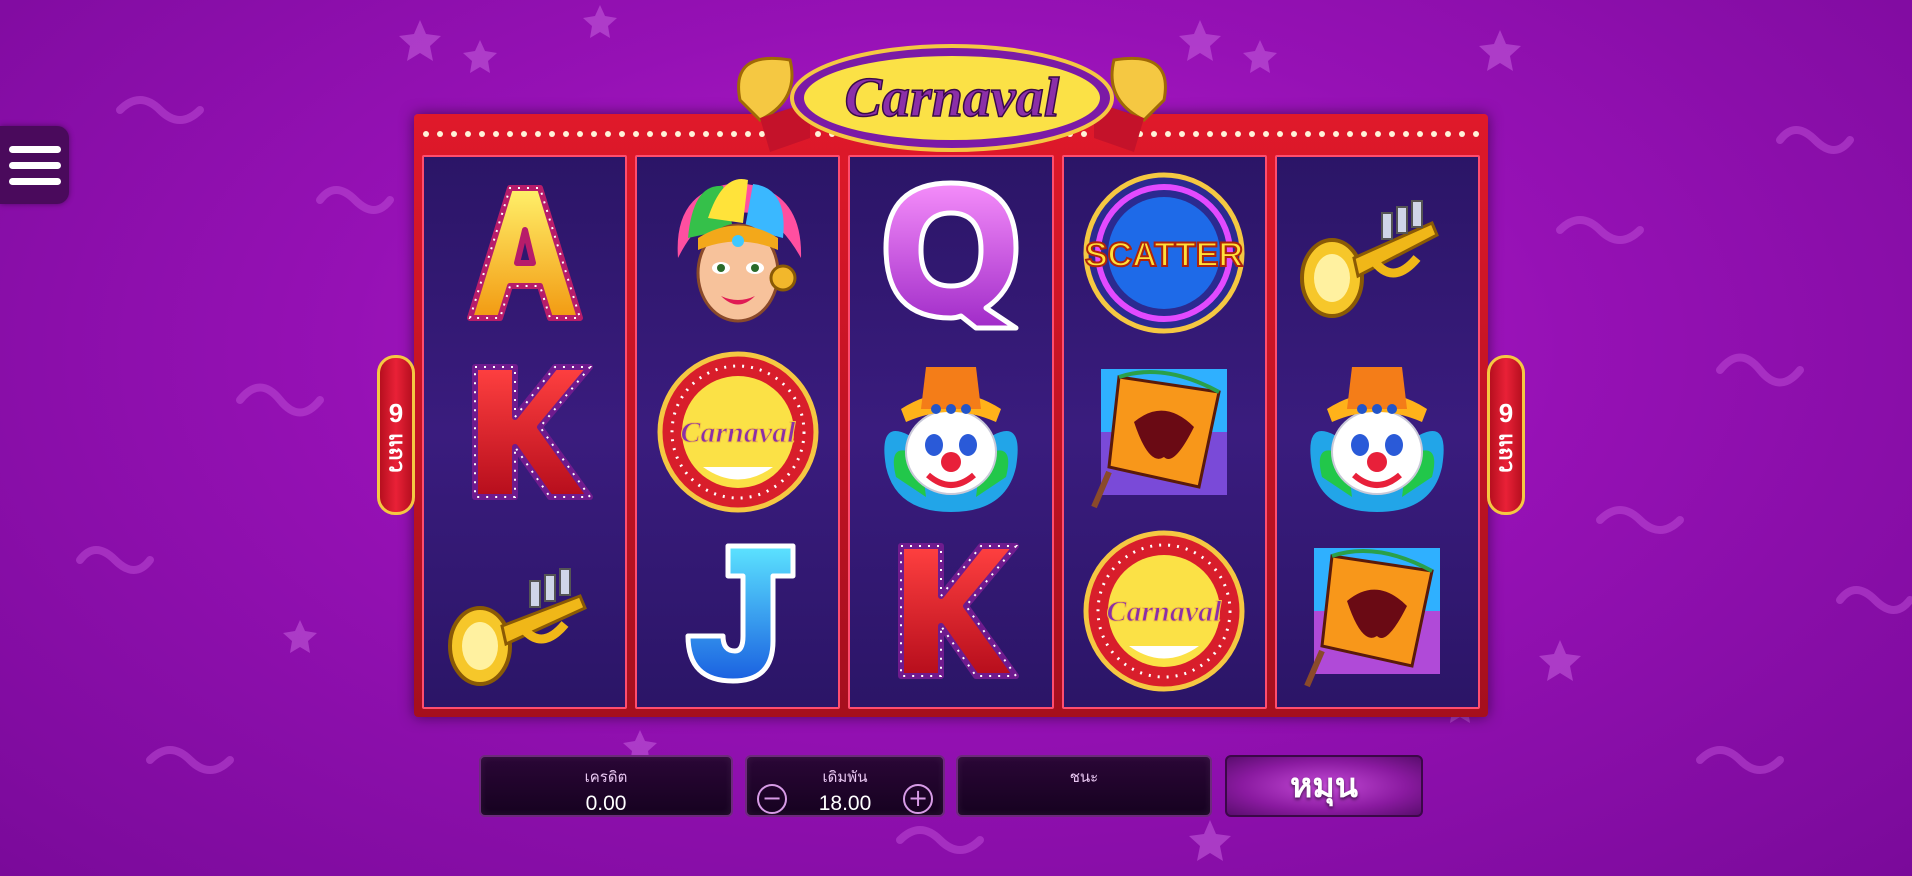 The width and height of the screenshot is (1912, 876). Describe the element at coordinates (738, 253) in the screenshot. I see `symbol-carnival-dancer` at that location.